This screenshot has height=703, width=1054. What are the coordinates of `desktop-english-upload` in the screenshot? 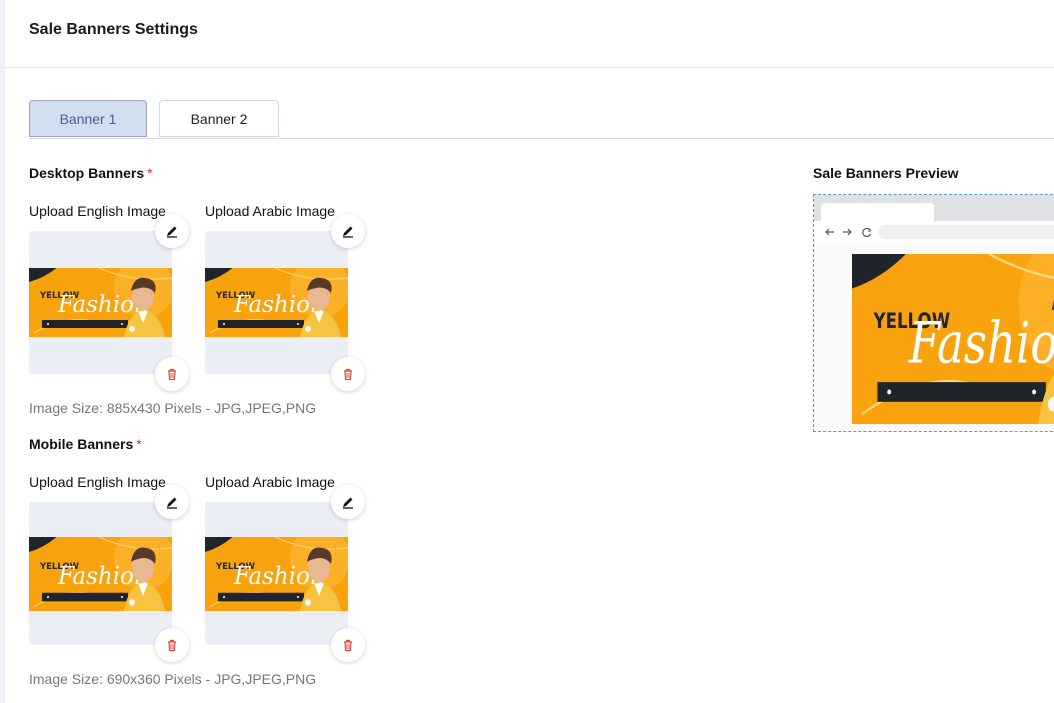 It's located at (100, 302).